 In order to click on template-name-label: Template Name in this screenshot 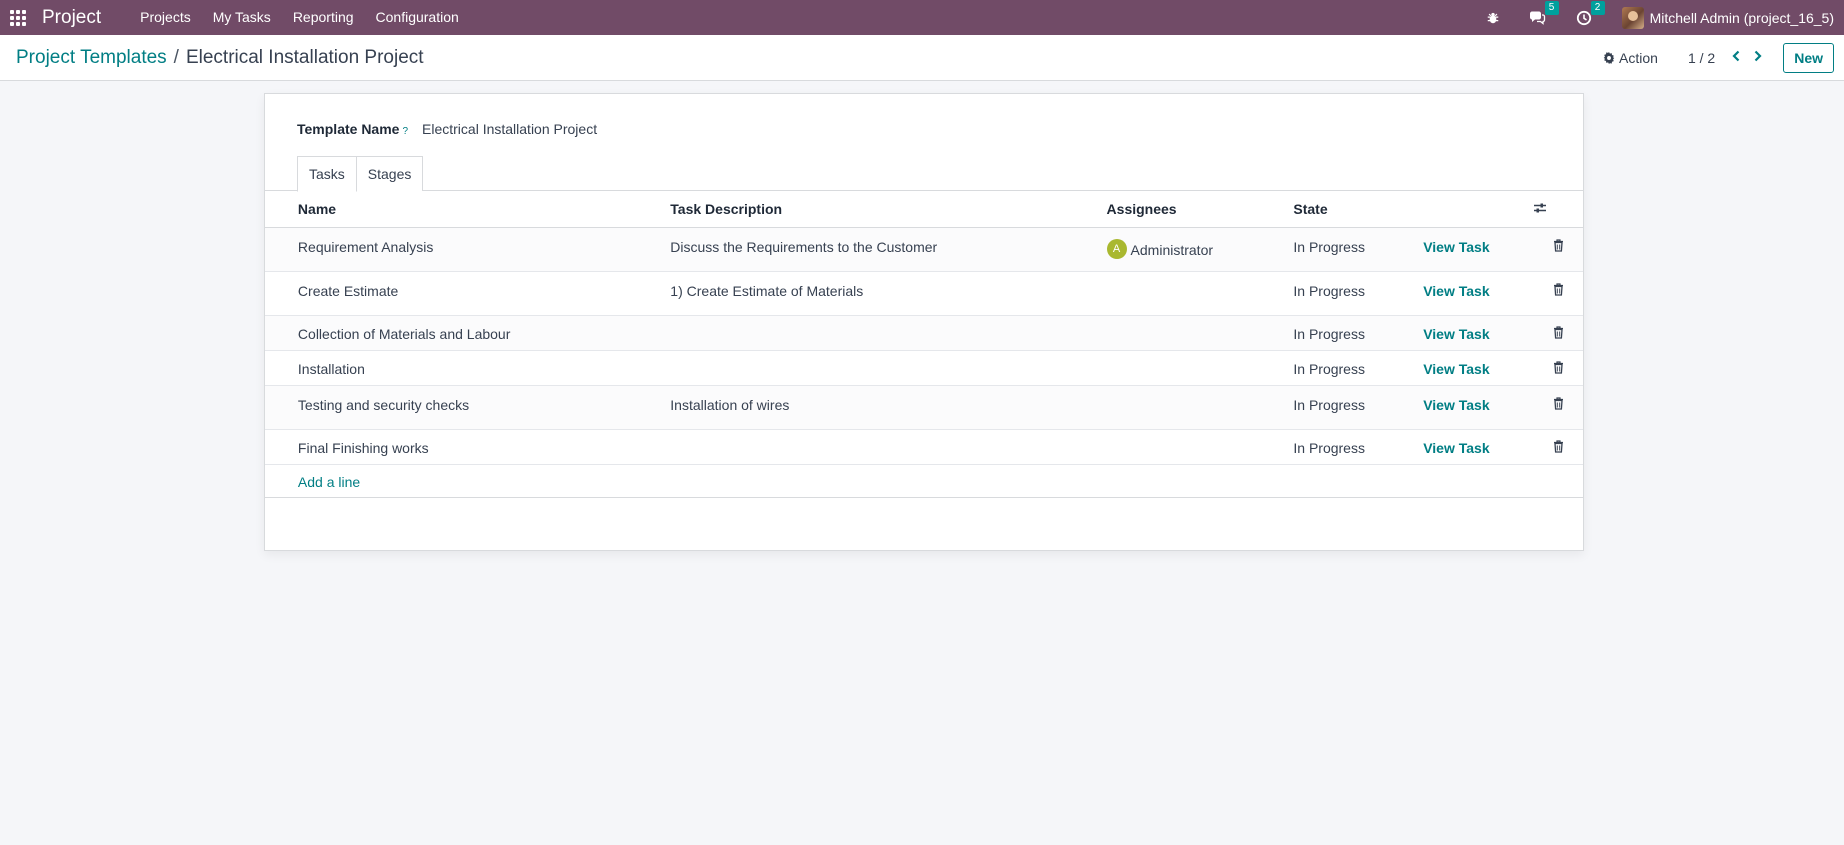, I will do `click(348, 129)`.